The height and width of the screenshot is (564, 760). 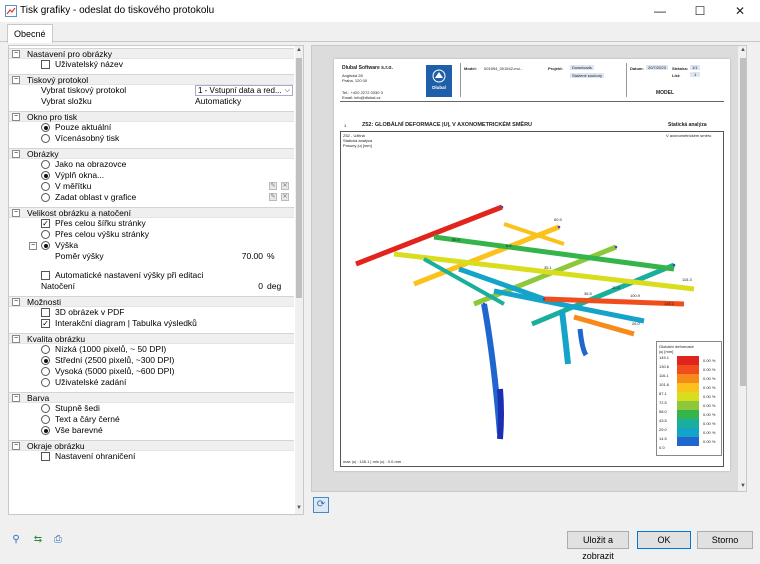 What do you see at coordinates (16, 540) in the screenshot?
I see `help-icon: ⚲` at bounding box center [16, 540].